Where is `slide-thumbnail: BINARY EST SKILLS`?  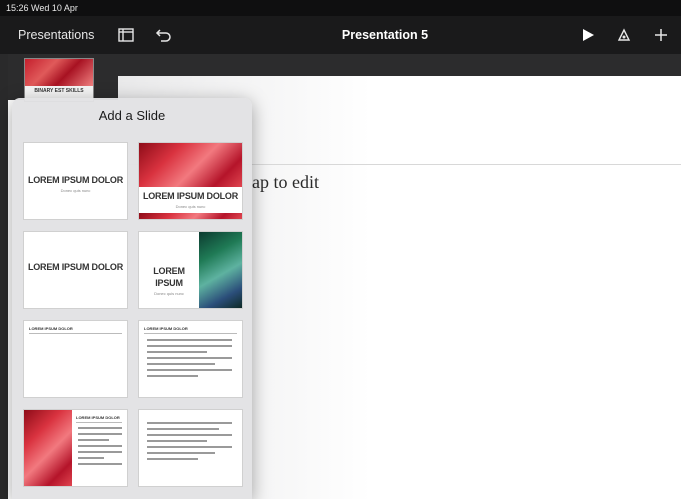 slide-thumbnail: BINARY EST SKILLS is located at coordinates (59, 80).